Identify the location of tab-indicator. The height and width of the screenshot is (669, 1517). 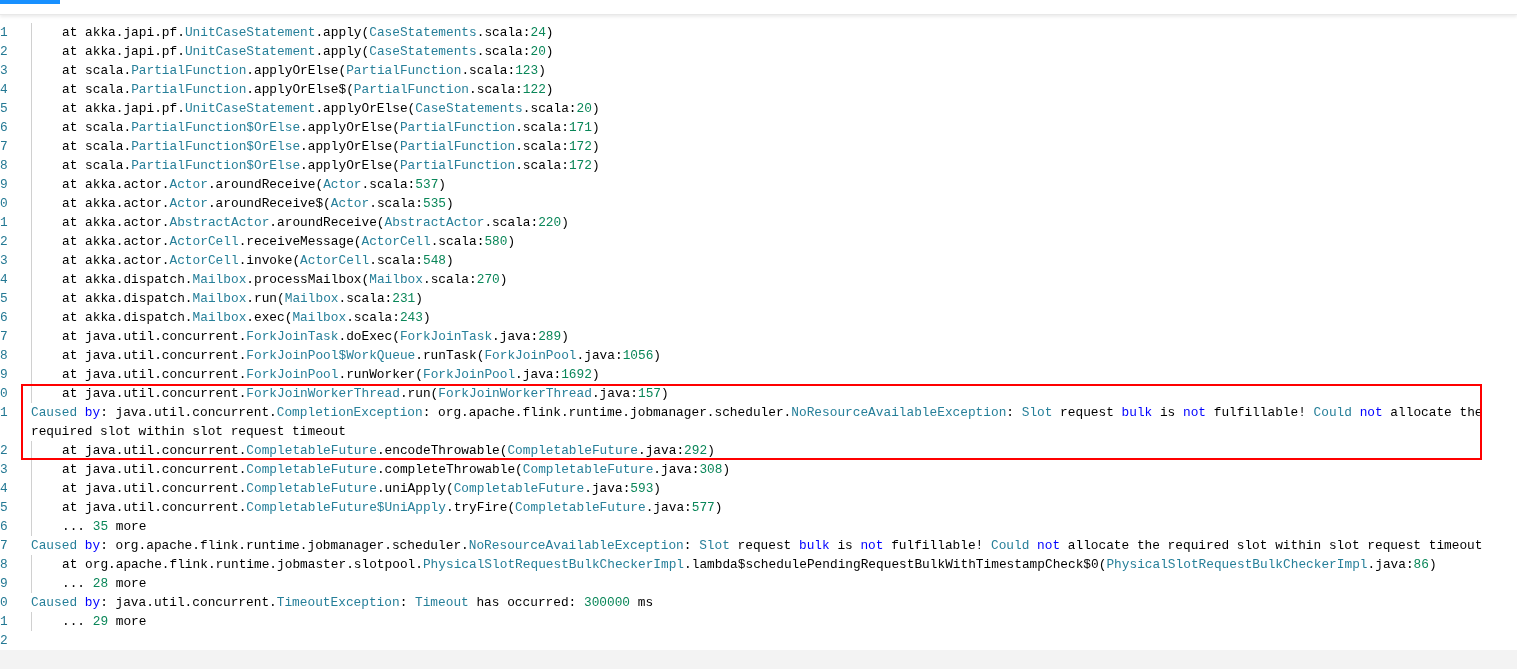
(30, 2).